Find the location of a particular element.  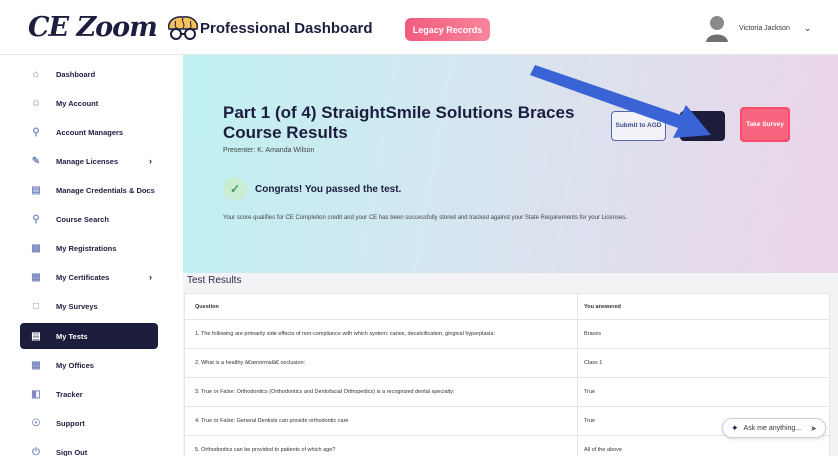

sidebar-item-label: Tracker is located at coordinates (69, 394).